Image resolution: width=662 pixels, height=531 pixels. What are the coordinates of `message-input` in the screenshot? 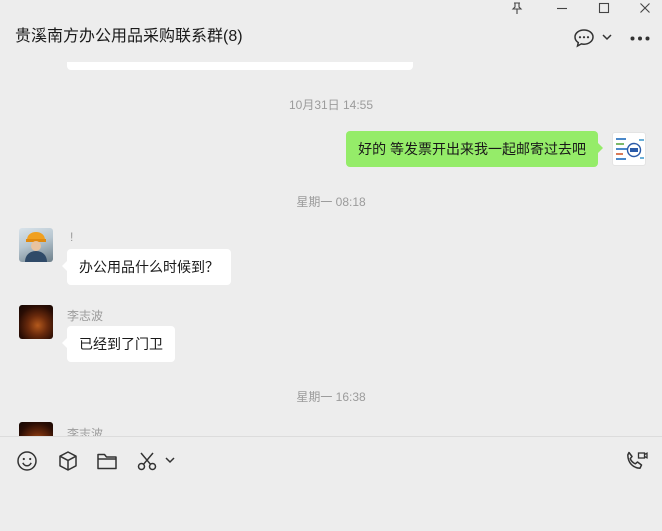 It's located at (331, 508).